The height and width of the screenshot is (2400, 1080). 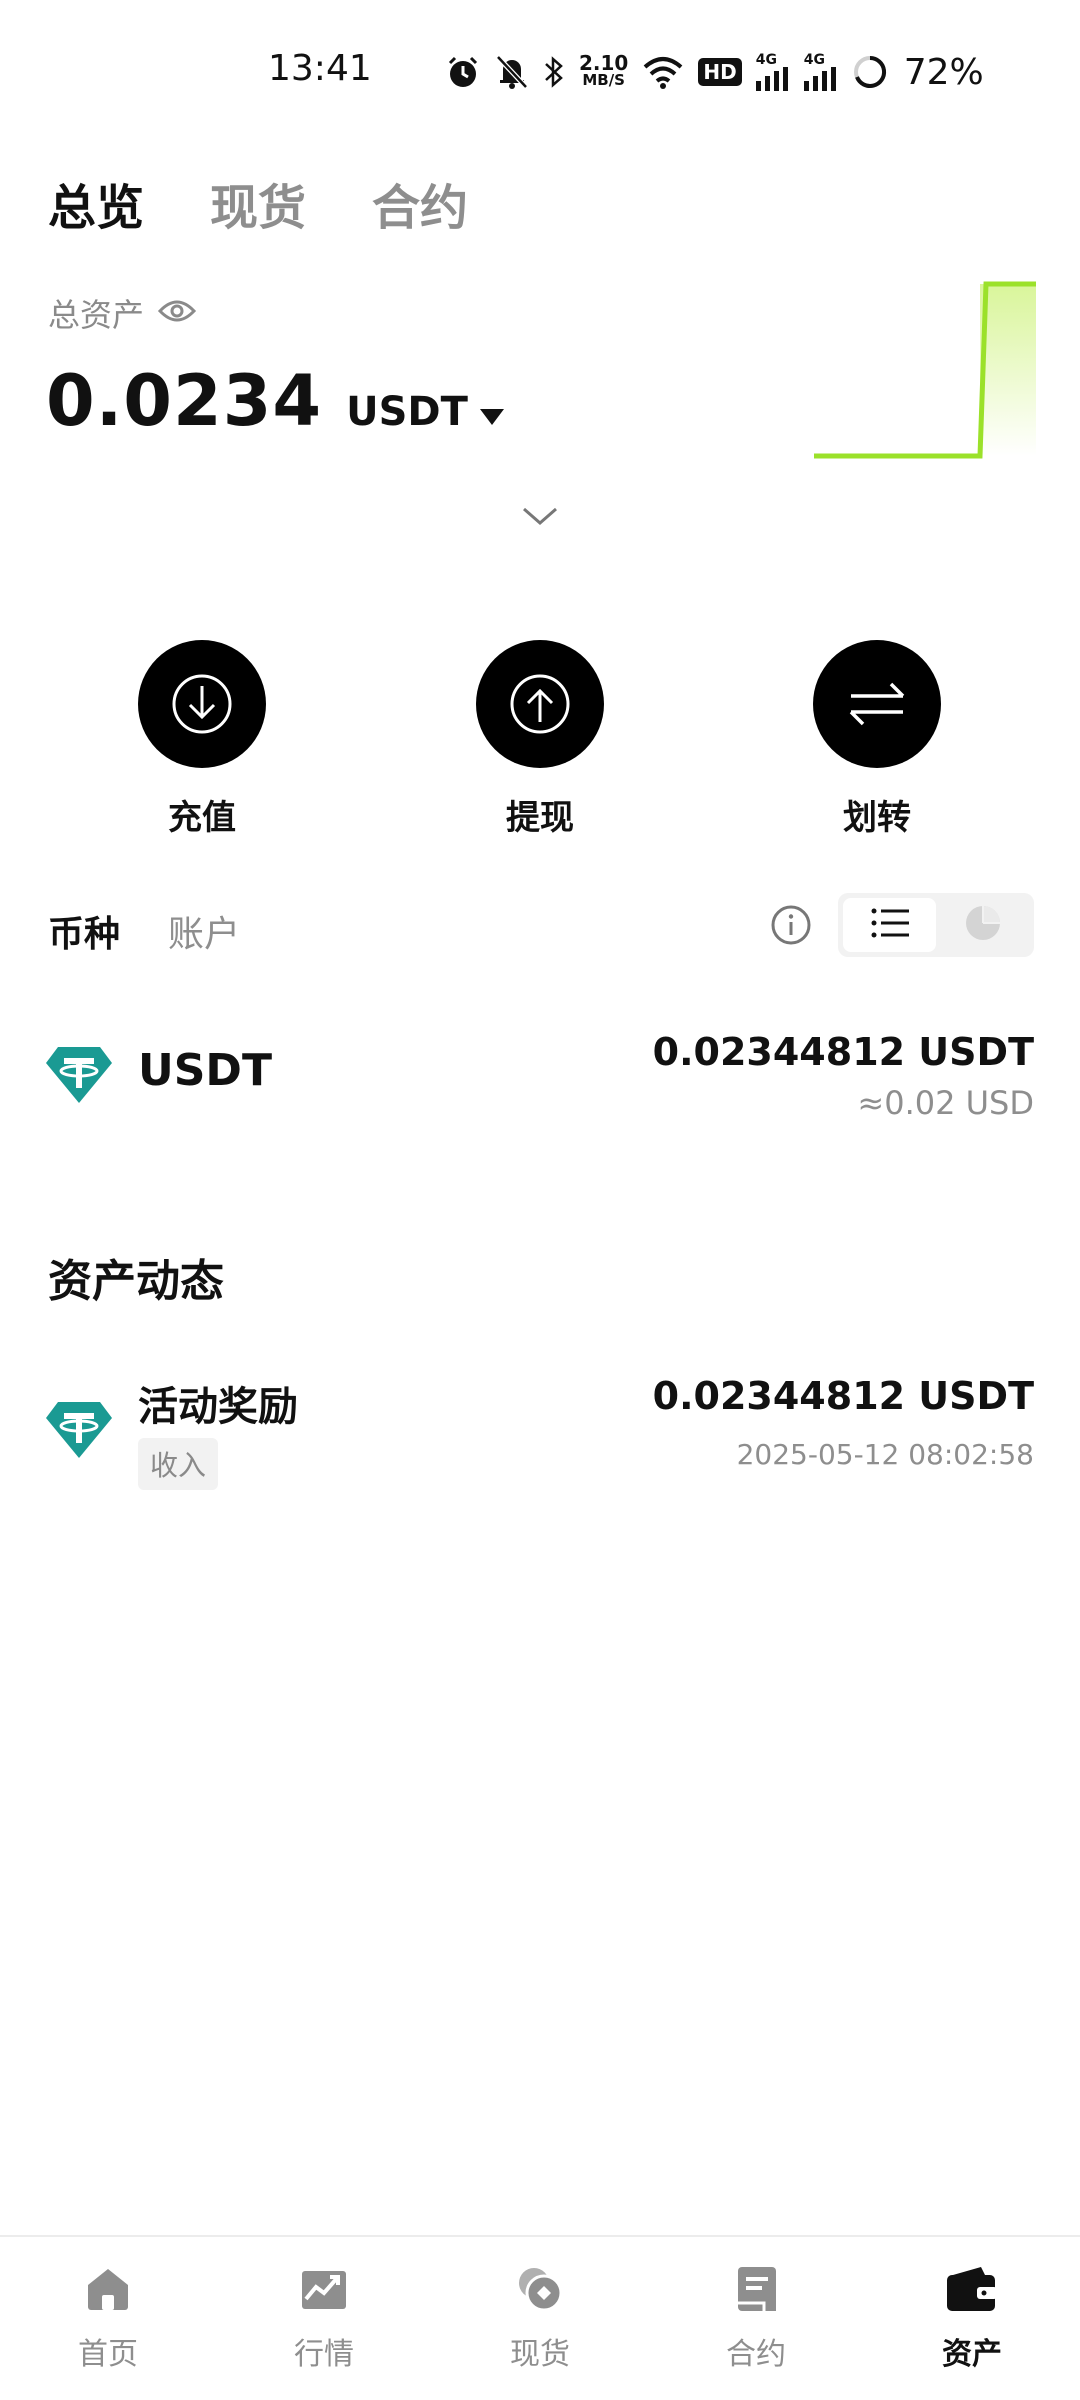 What do you see at coordinates (877, 704) in the screenshot?
I see `transfer-icon` at bounding box center [877, 704].